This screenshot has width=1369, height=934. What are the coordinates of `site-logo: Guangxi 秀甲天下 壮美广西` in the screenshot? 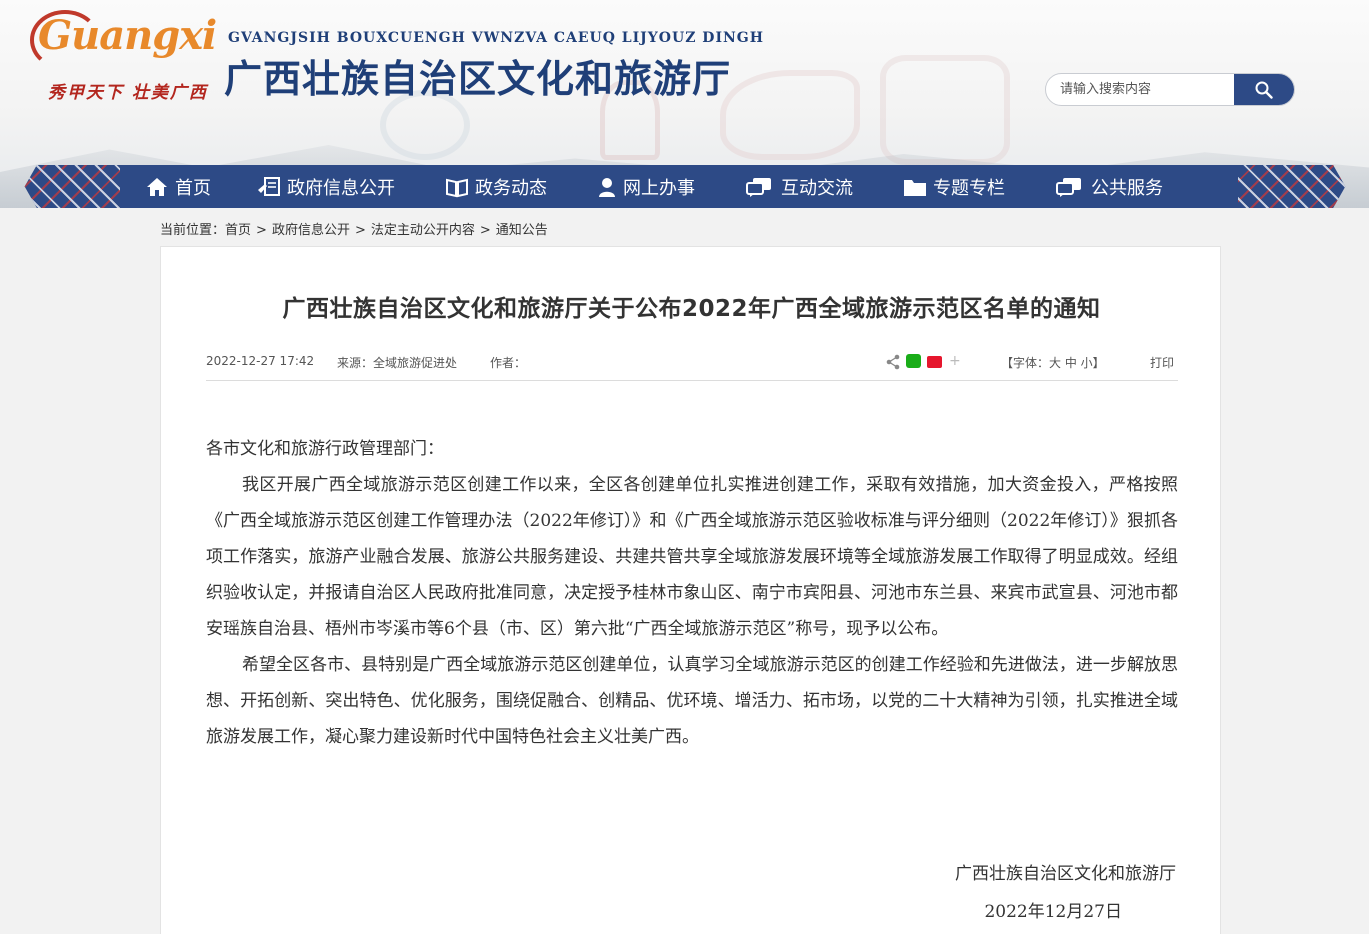 It's located at (123, 55).